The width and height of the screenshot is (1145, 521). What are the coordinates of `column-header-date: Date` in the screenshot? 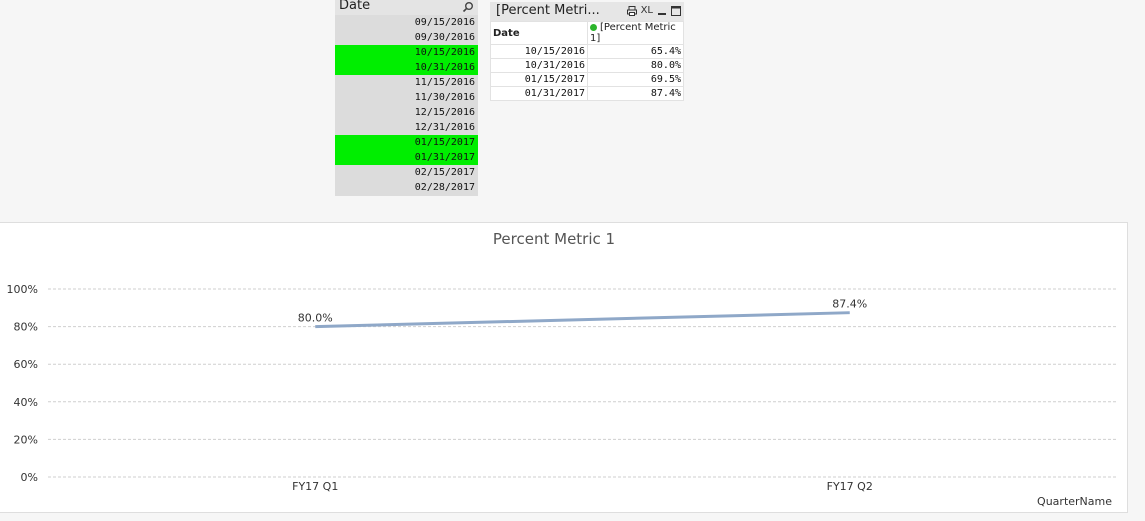 It's located at (539, 33).